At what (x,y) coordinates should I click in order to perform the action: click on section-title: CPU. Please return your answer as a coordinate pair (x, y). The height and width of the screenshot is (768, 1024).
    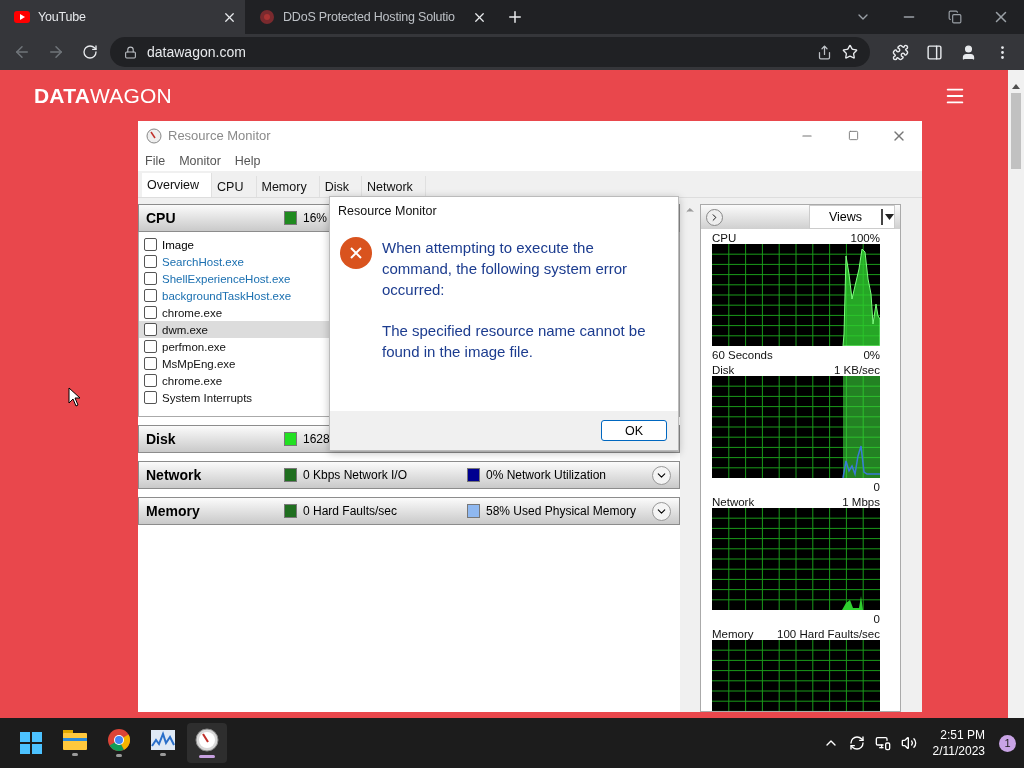
    Looking at the image, I should click on (161, 218).